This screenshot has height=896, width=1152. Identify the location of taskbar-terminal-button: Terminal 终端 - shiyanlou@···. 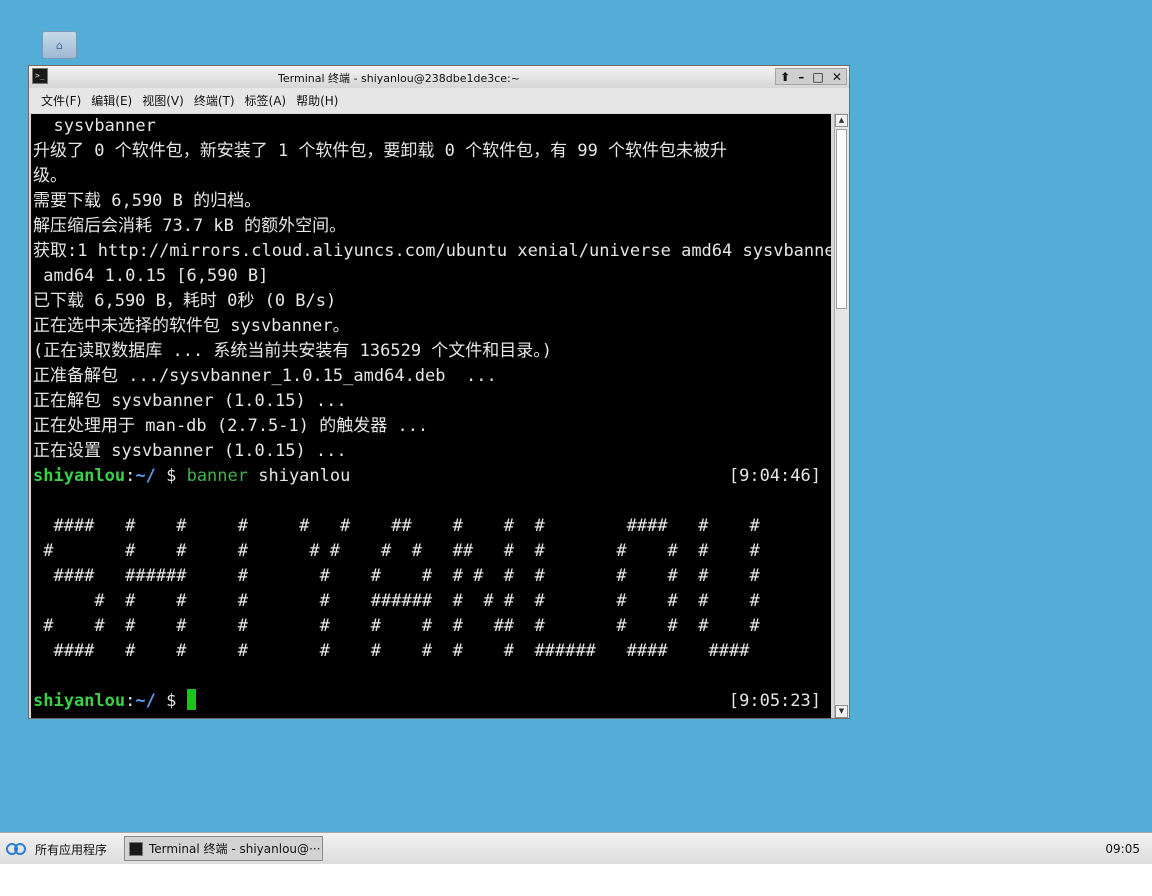
(223, 848).